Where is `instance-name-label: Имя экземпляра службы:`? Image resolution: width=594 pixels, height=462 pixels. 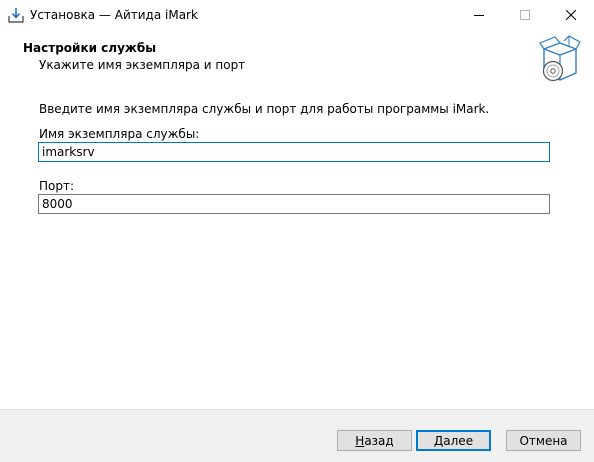 instance-name-label: Имя экземпляра службы: is located at coordinates (119, 134).